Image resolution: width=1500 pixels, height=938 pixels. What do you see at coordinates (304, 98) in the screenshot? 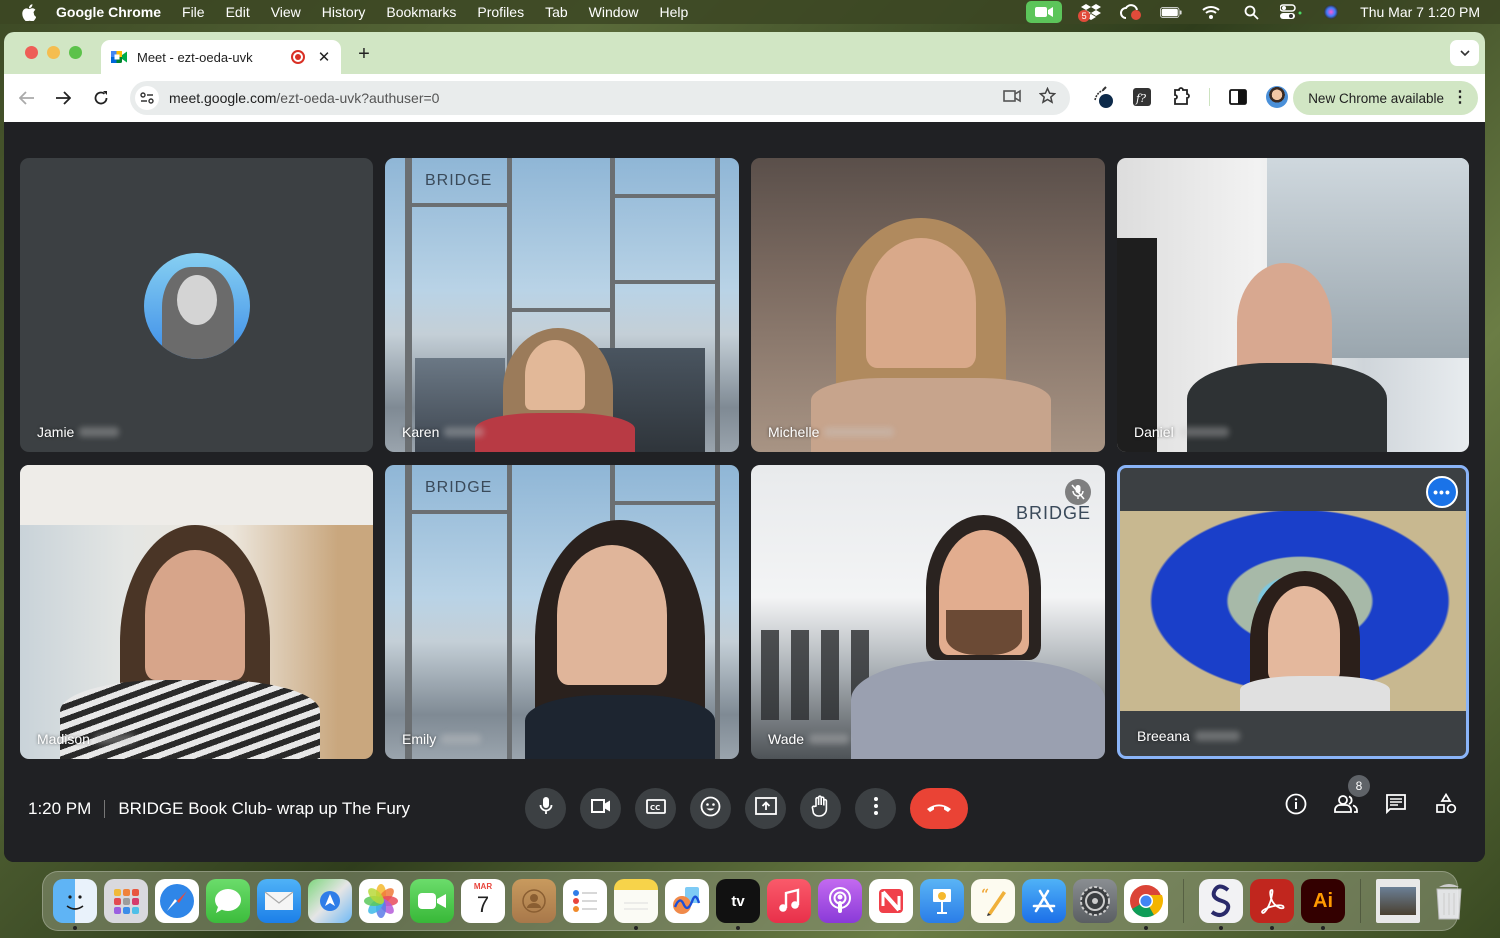
I see `url-text: meet.google.com/ezt-oeda-uvk?authuser=0` at bounding box center [304, 98].